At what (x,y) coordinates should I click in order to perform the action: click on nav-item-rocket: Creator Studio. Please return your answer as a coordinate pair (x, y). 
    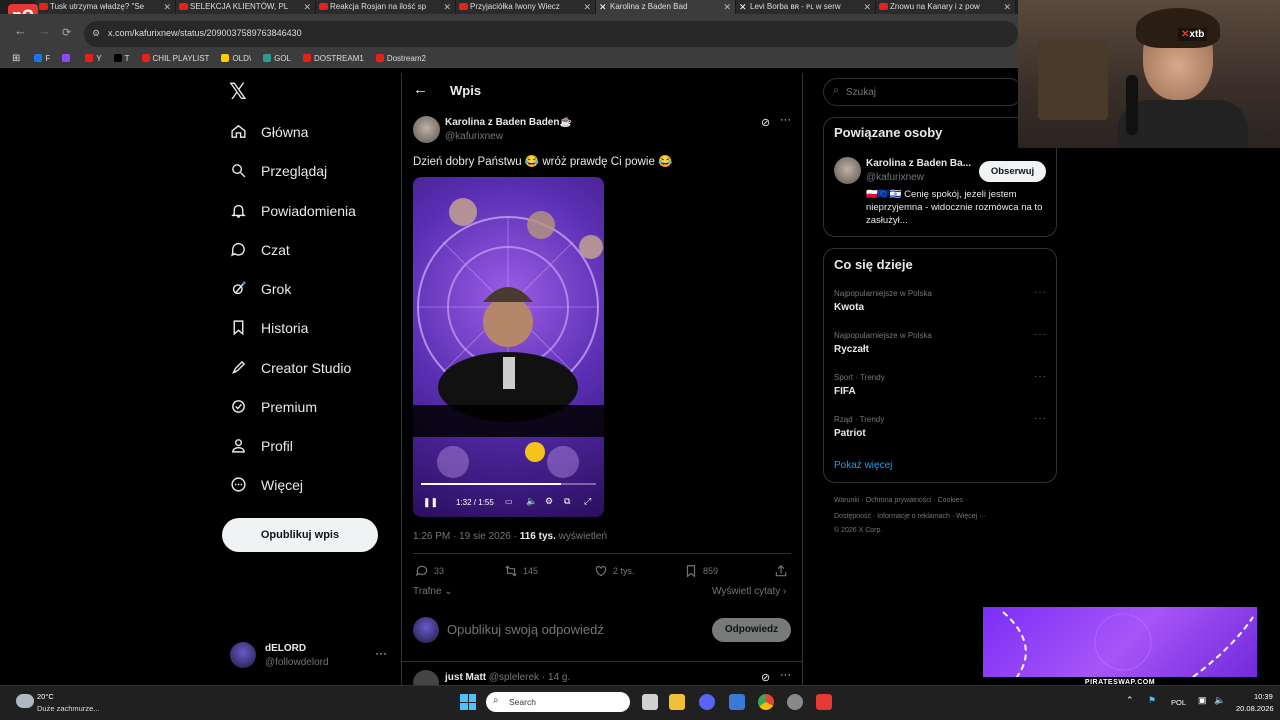
    Looking at the image, I should click on (290, 367).